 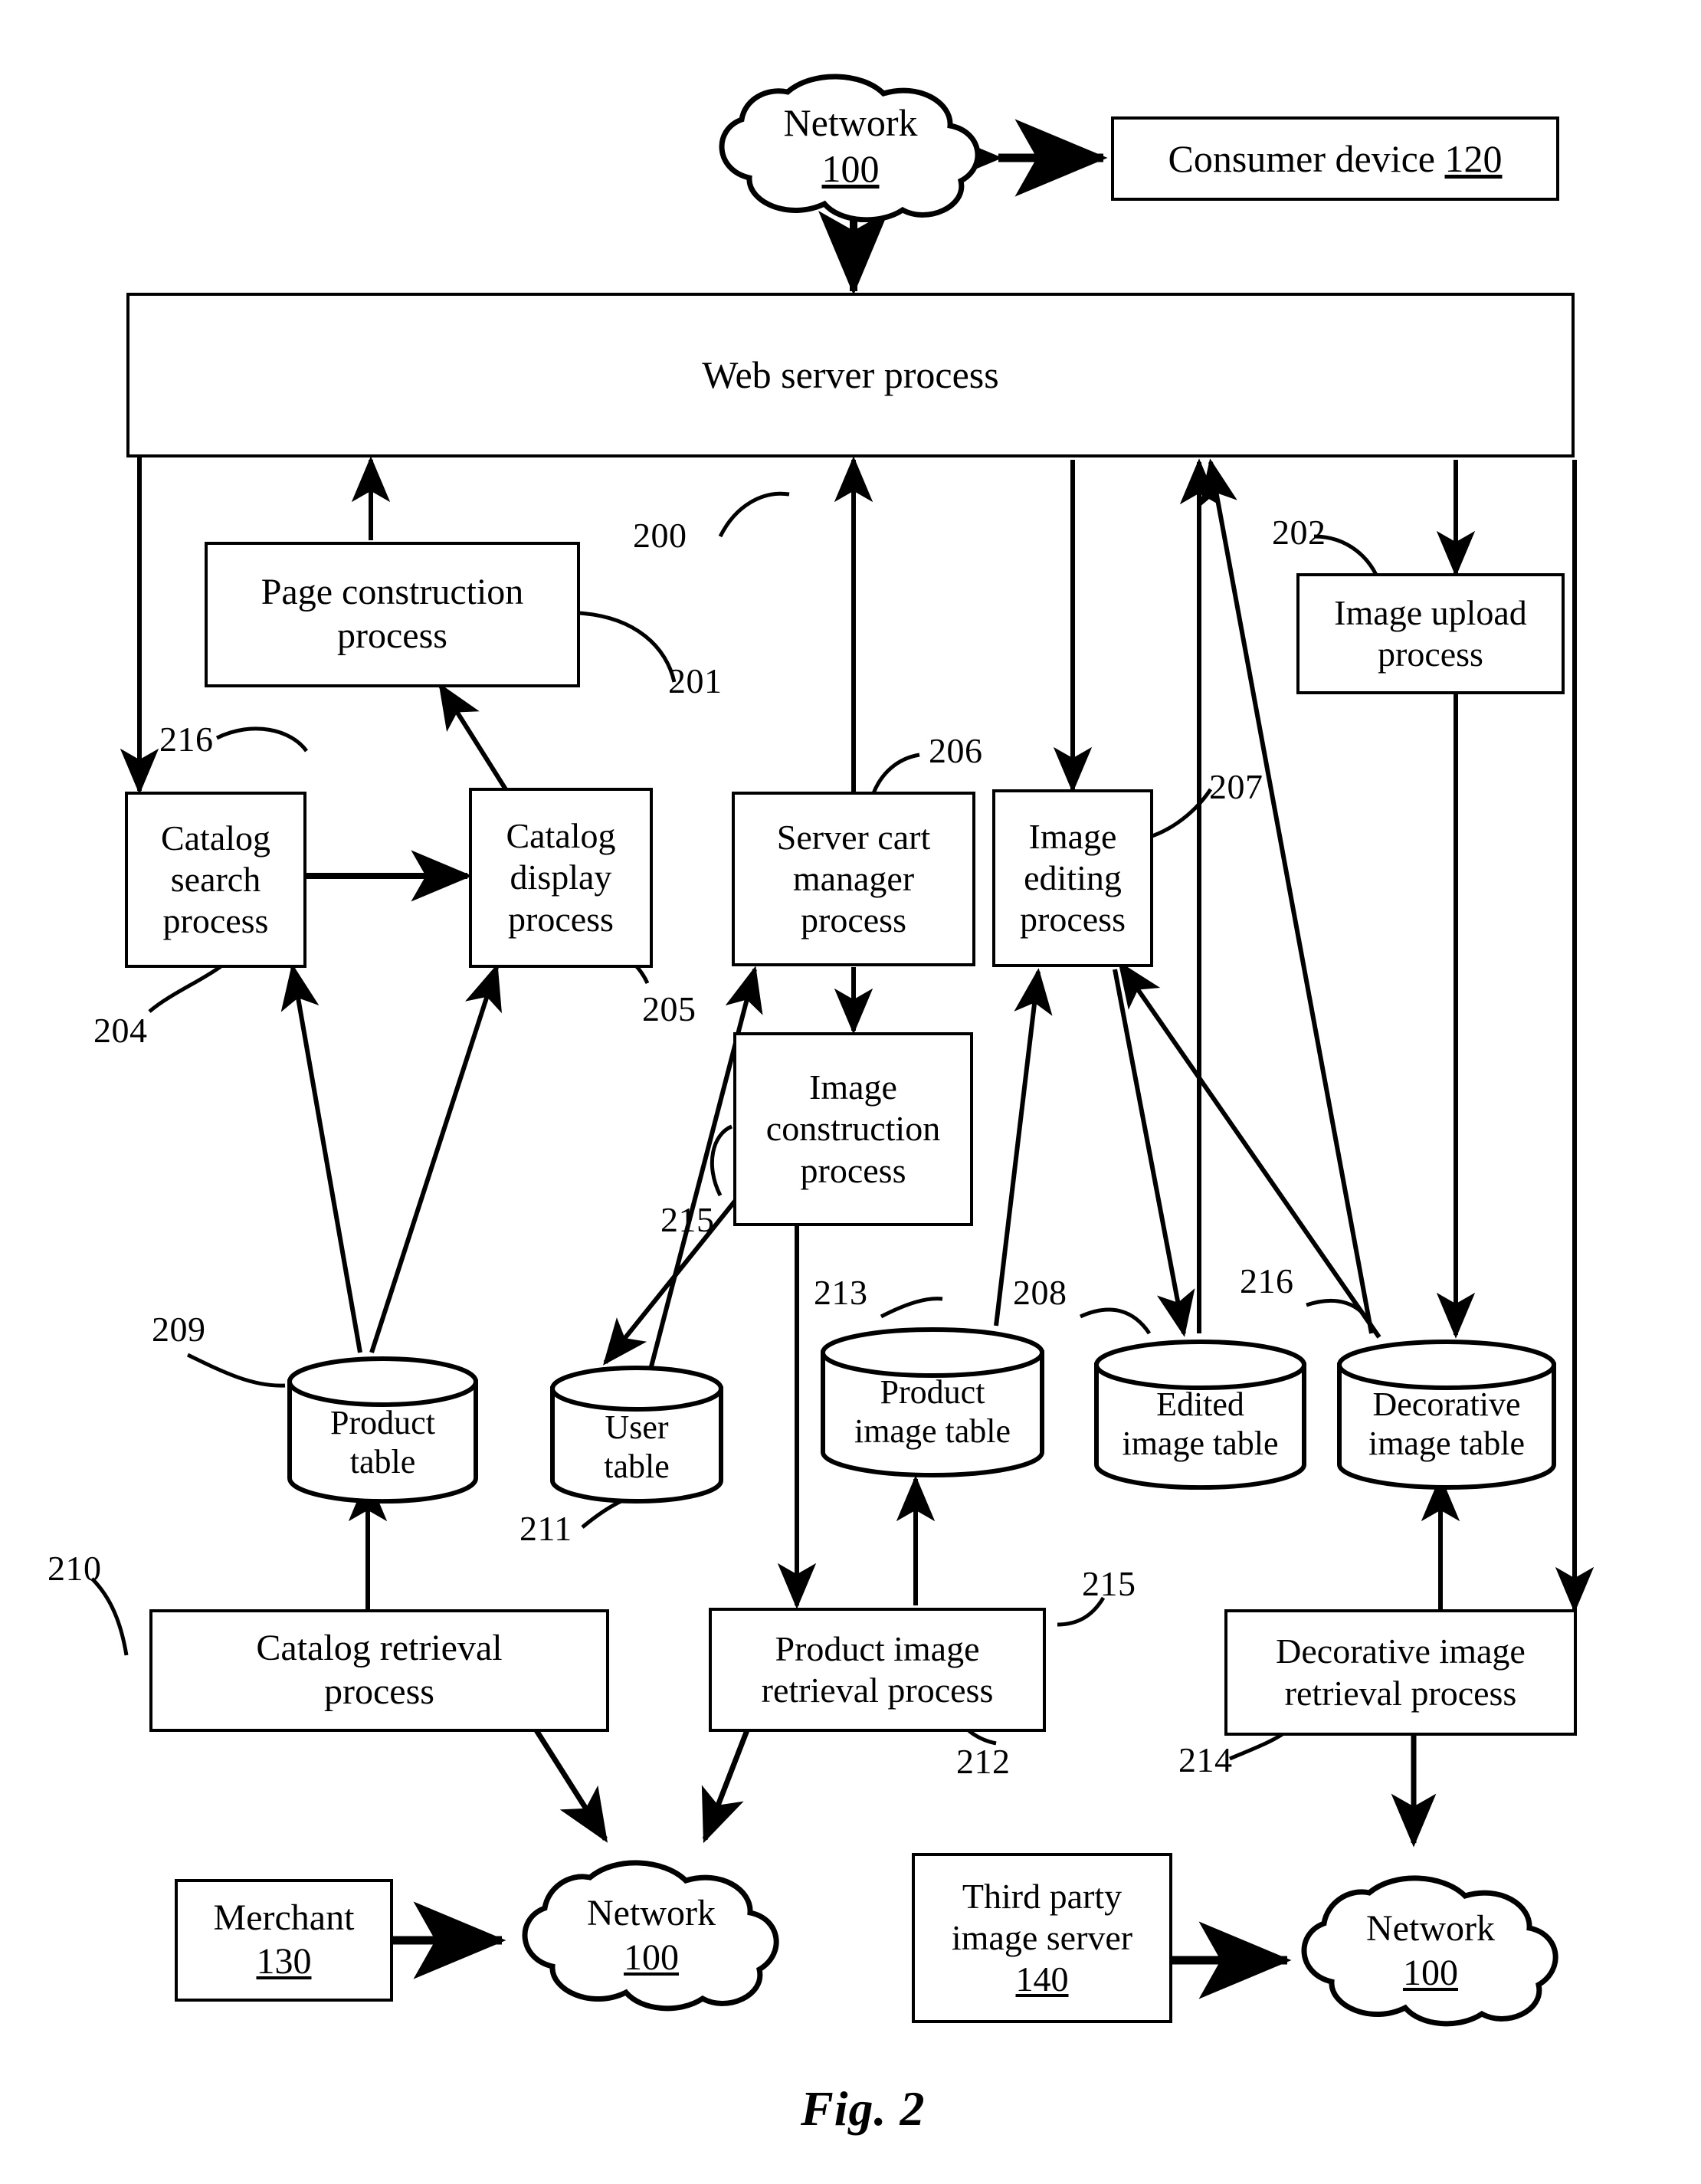 I want to click on product-table-cylinder: Product table, so click(x=382, y=1430).